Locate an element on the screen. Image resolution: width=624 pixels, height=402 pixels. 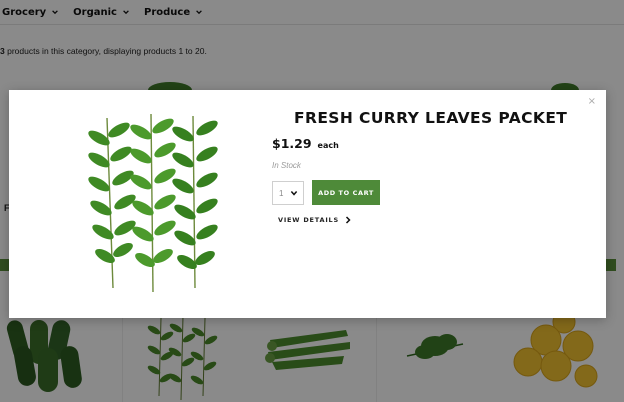
view-details-link: VIEW DETAILS is located at coordinates (314, 220).